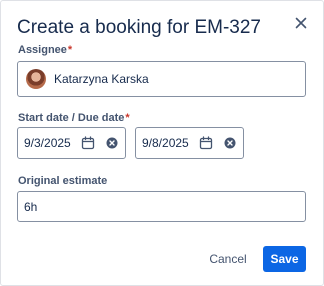  I want to click on start-date-field: 9/3/2025, so click(71, 143).